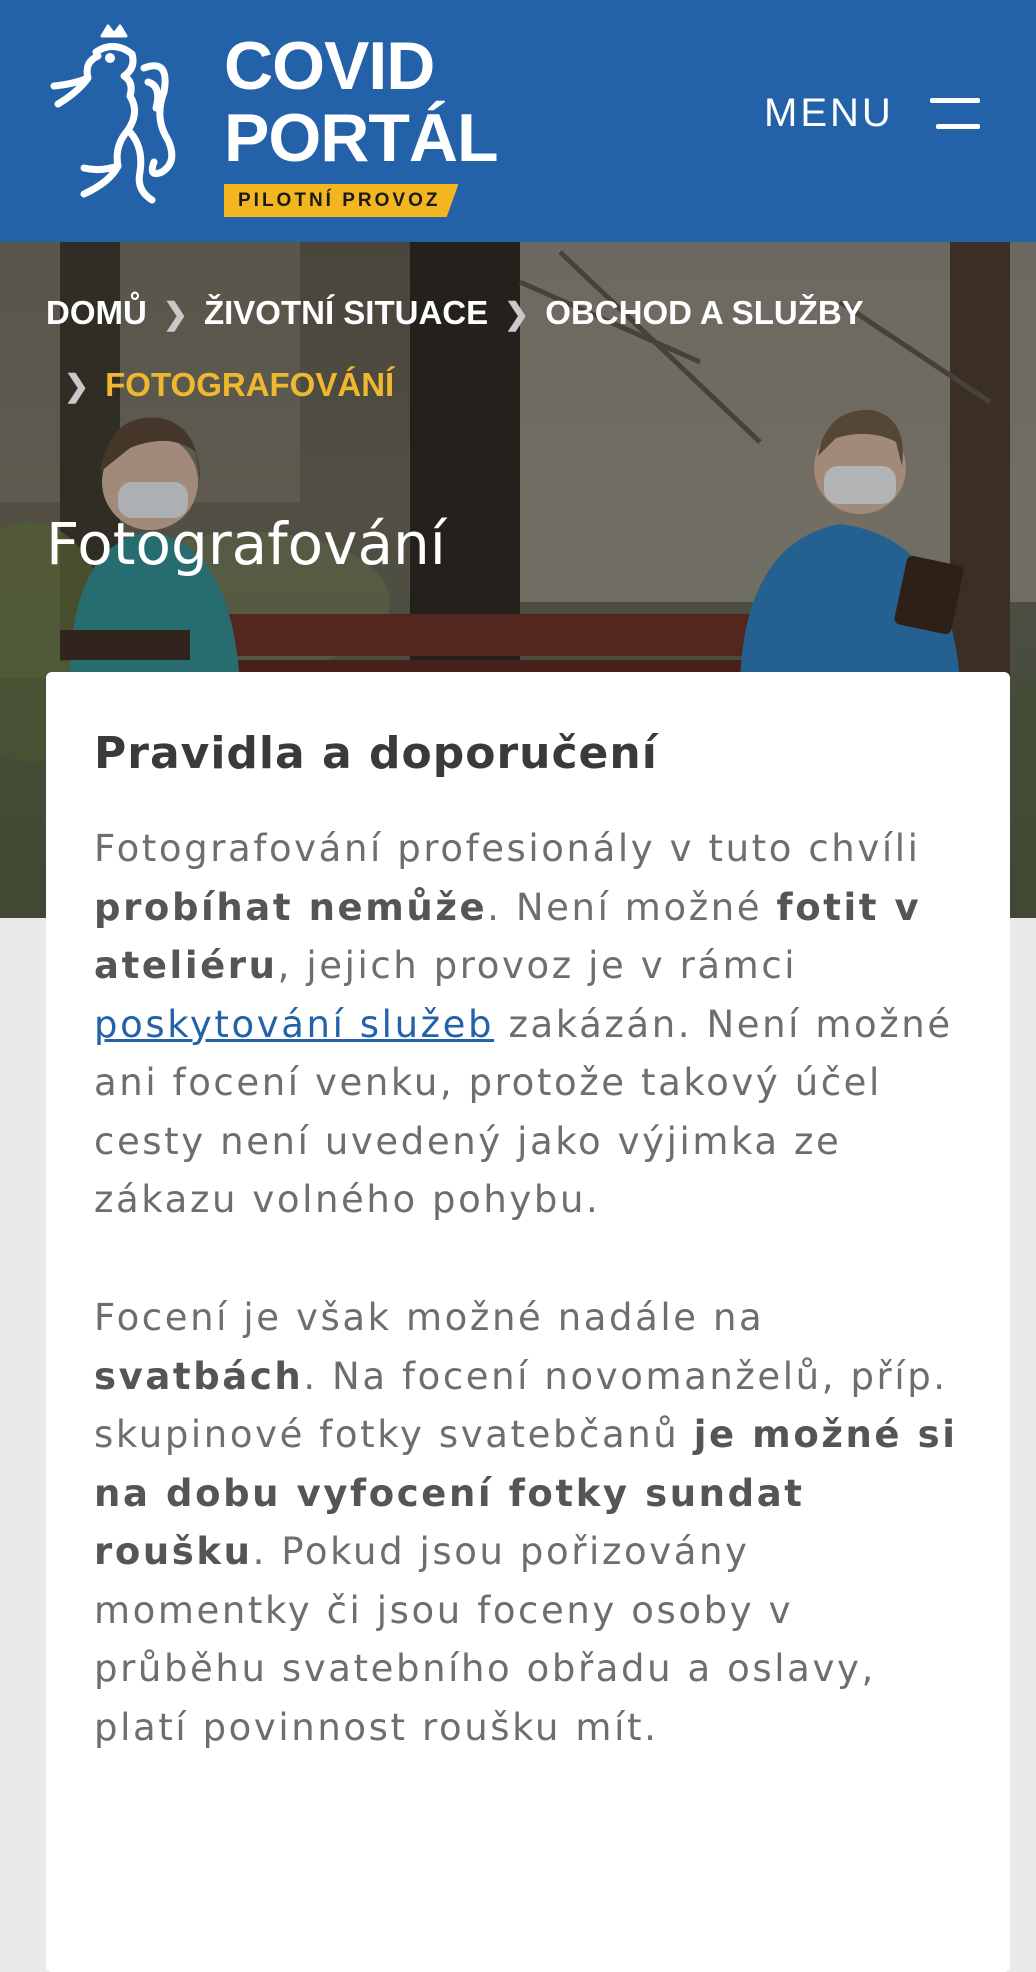  What do you see at coordinates (329, 66) in the screenshot?
I see `brand-line-1: COVID` at bounding box center [329, 66].